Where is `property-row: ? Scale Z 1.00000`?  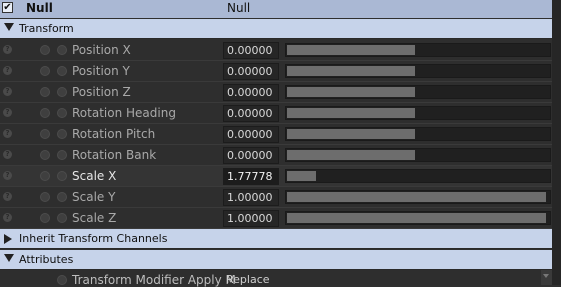 property-row: ? Scale Z 1.00000 is located at coordinates (276, 218).